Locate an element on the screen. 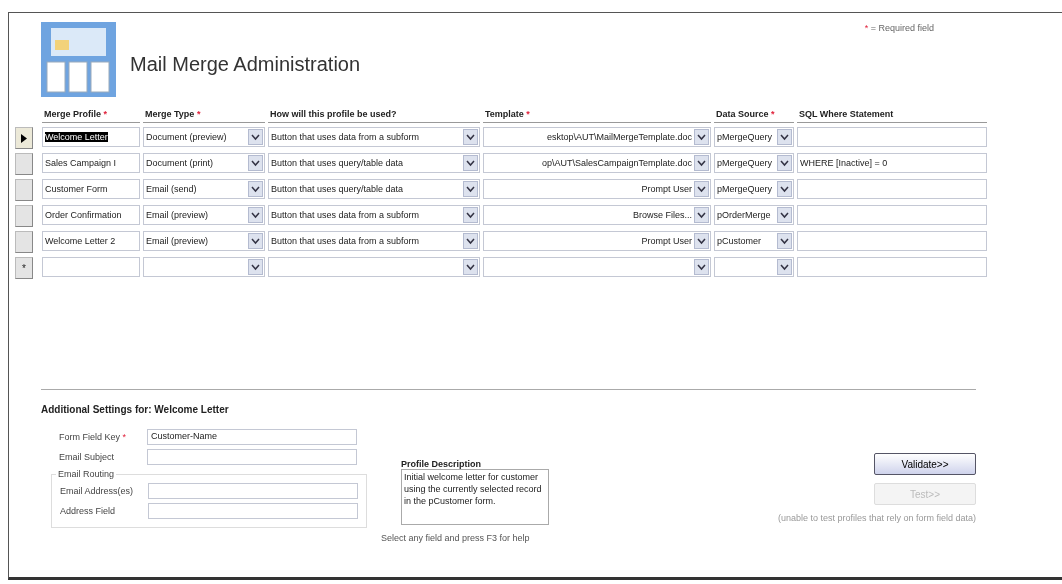 The image size is (1062, 584). merge-type-dropdown: Document (print) is located at coordinates (204, 163).